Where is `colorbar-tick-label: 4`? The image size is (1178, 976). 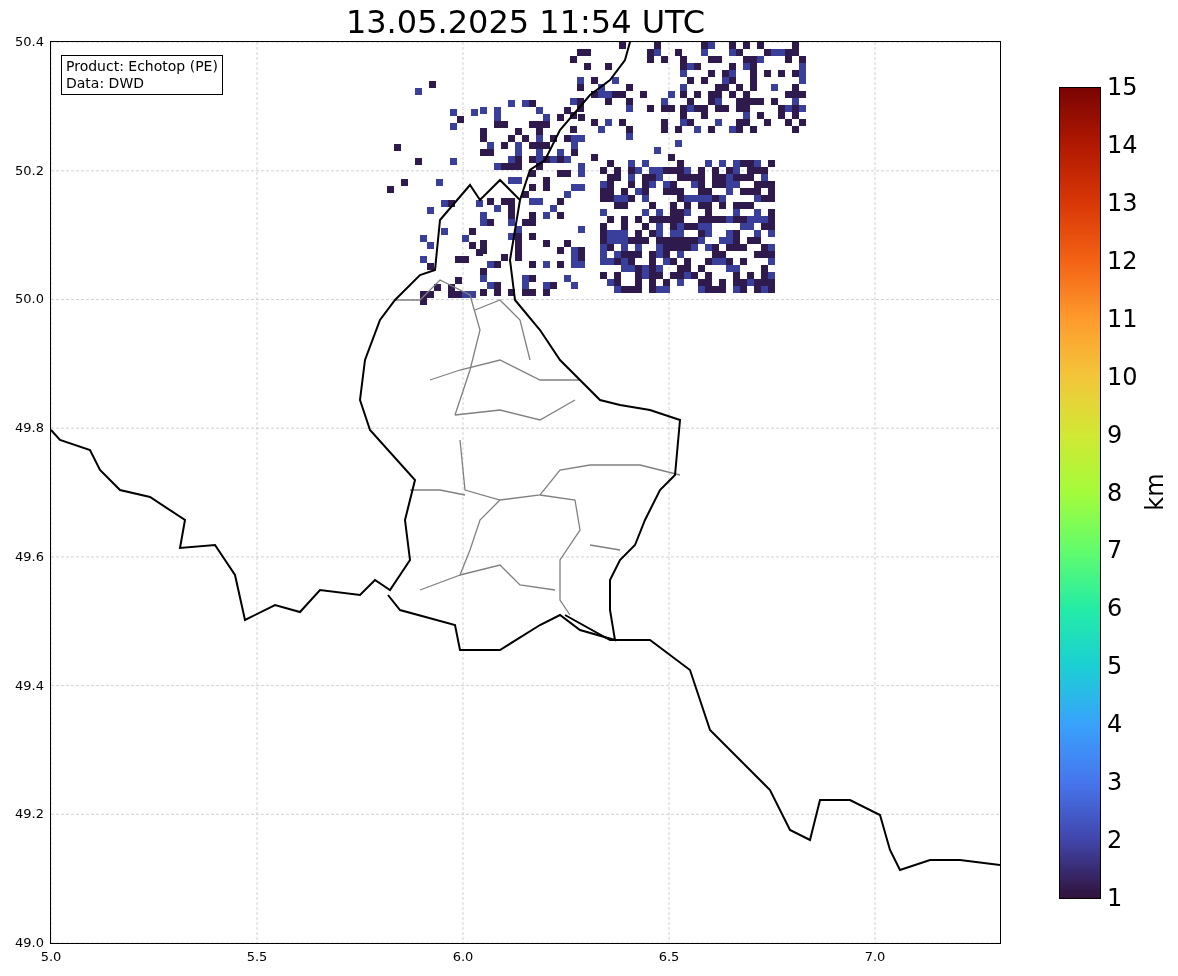 colorbar-tick-label: 4 is located at coordinates (1115, 724).